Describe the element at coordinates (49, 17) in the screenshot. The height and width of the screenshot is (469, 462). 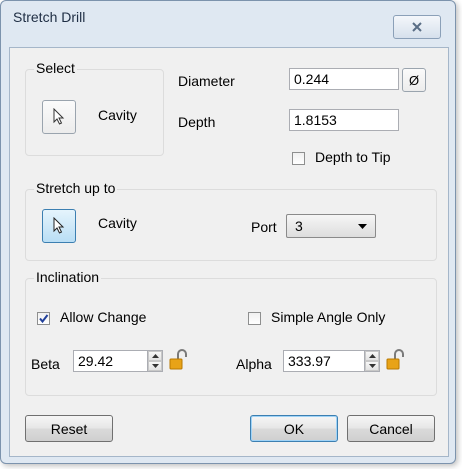
I see `dialog-title: Stretch Drill` at that location.